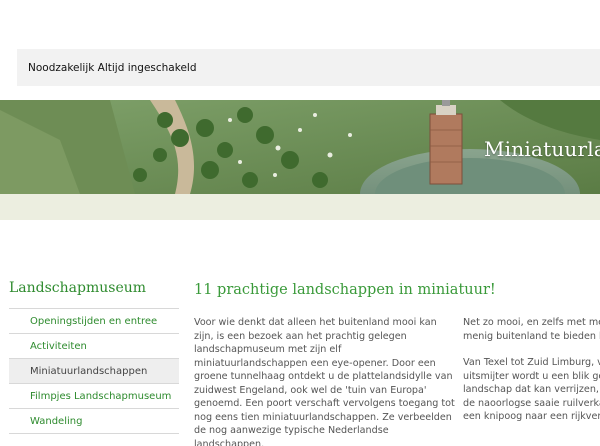 The image size is (600, 446). Describe the element at coordinates (58, 346) in the screenshot. I see `sidebar-item-label: Activiteiten` at that location.